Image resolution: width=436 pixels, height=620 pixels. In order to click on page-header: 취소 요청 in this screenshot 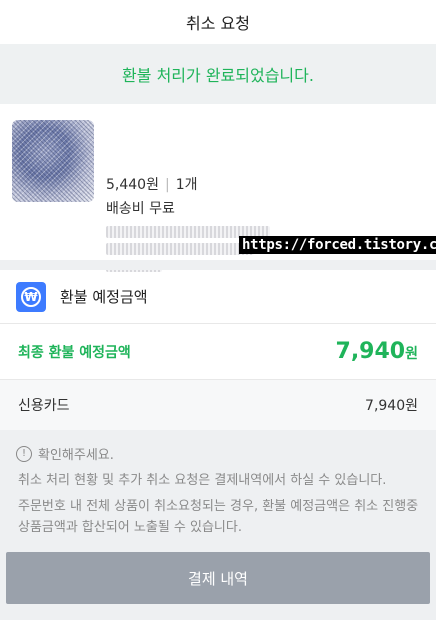, I will do `click(218, 22)`.